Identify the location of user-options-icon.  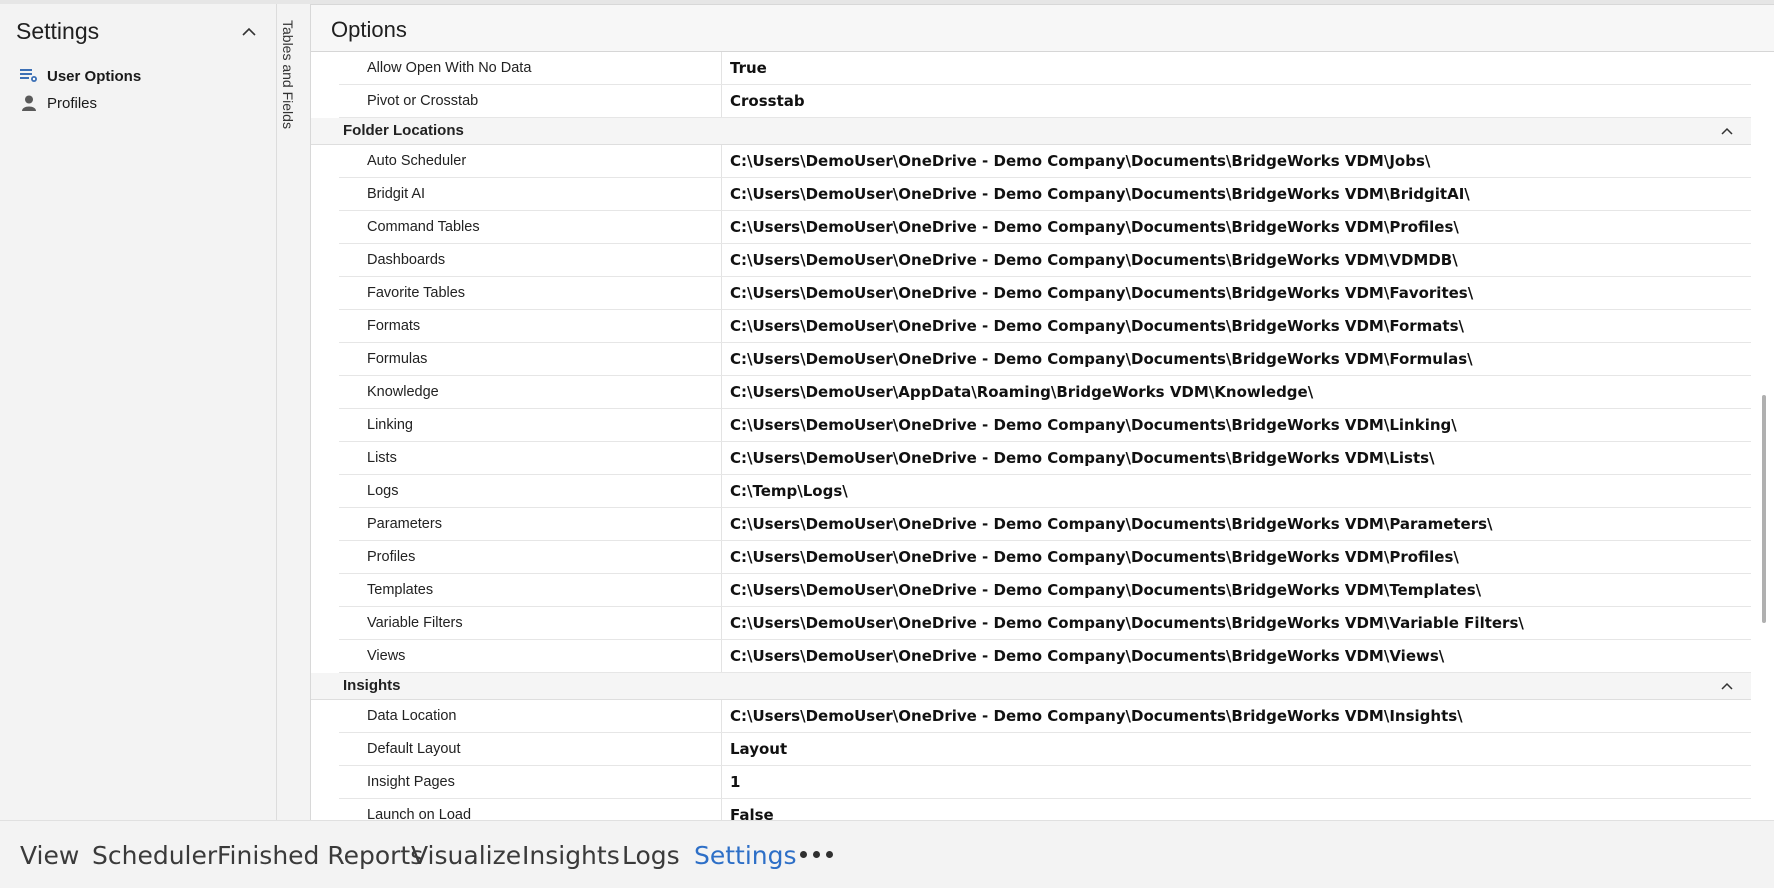
(29, 76).